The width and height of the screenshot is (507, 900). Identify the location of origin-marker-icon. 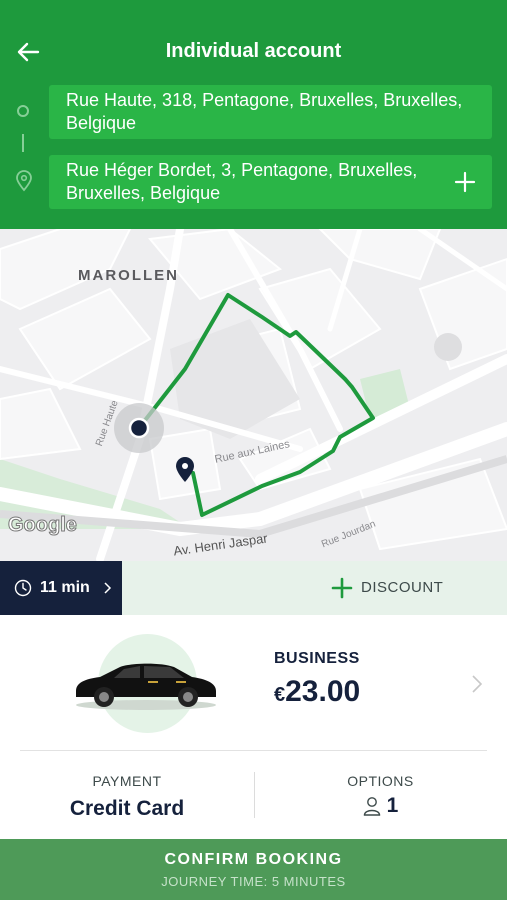
(23, 111).